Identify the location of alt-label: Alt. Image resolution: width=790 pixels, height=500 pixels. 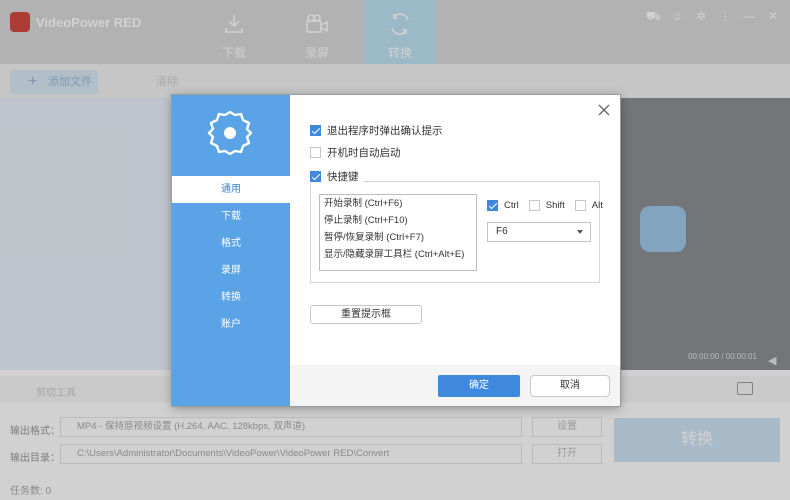
(597, 205).